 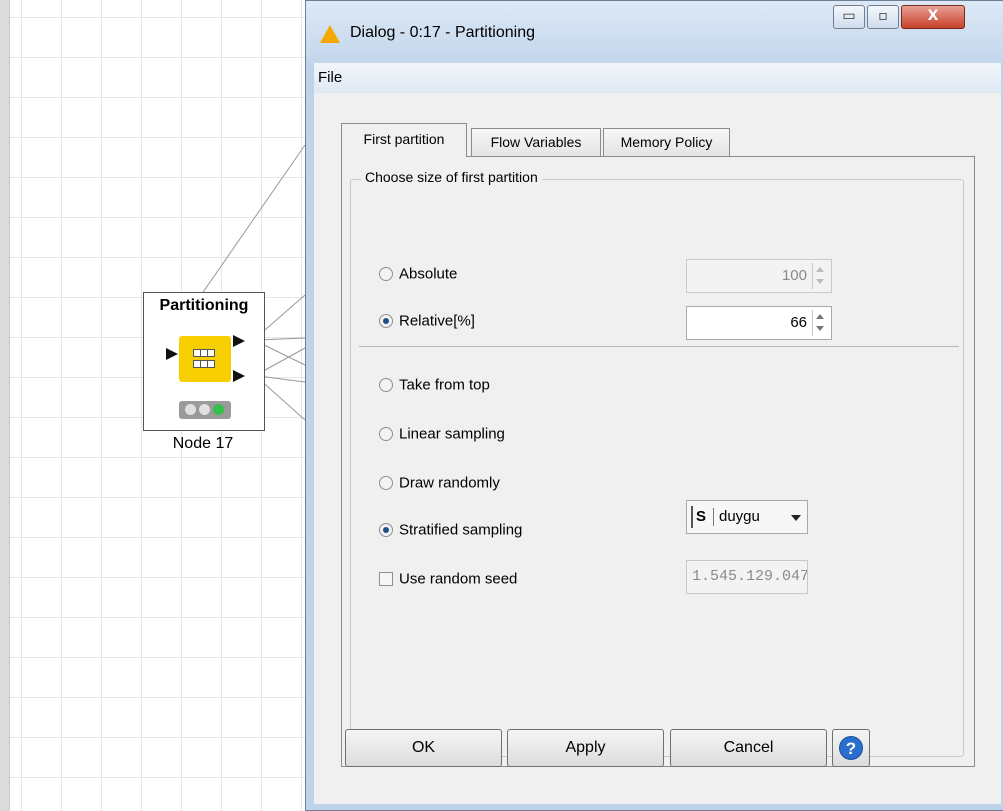 I want to click on take-from-top-label: Take from top, so click(x=444, y=385).